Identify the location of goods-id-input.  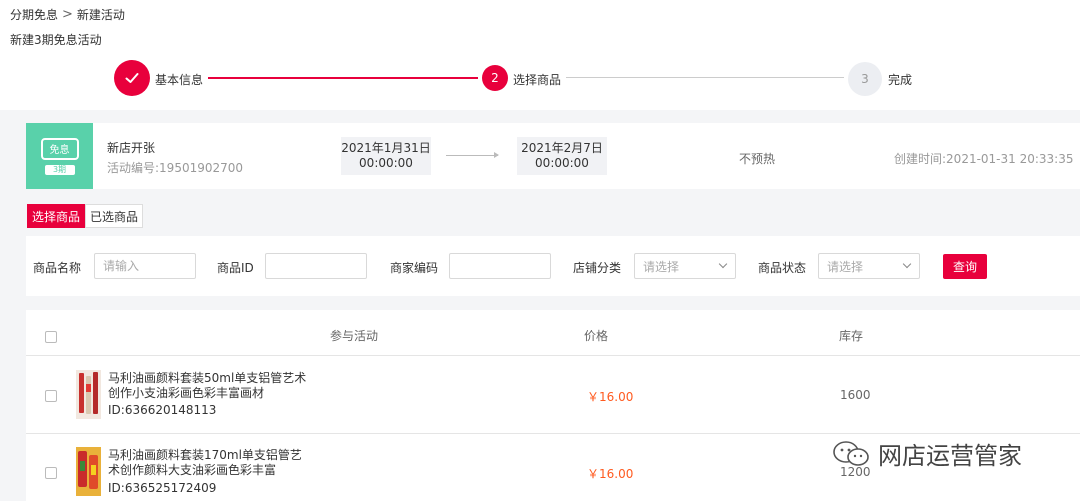
(316, 266).